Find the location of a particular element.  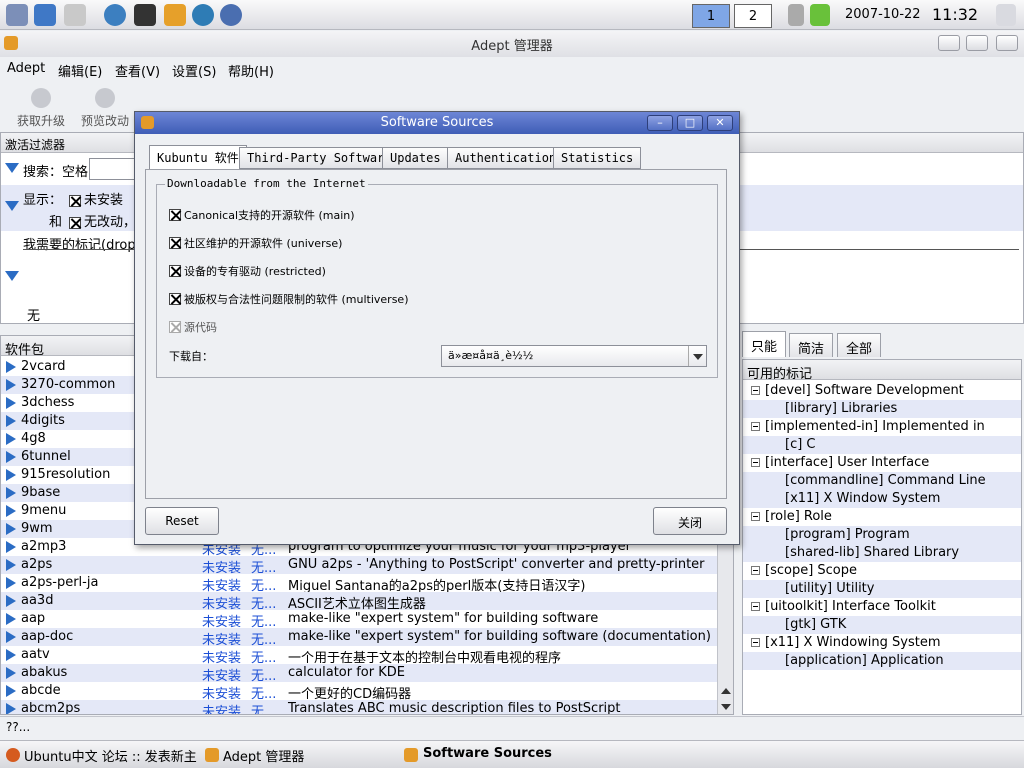

menu-settings: 设置(S) is located at coordinates (194, 70).